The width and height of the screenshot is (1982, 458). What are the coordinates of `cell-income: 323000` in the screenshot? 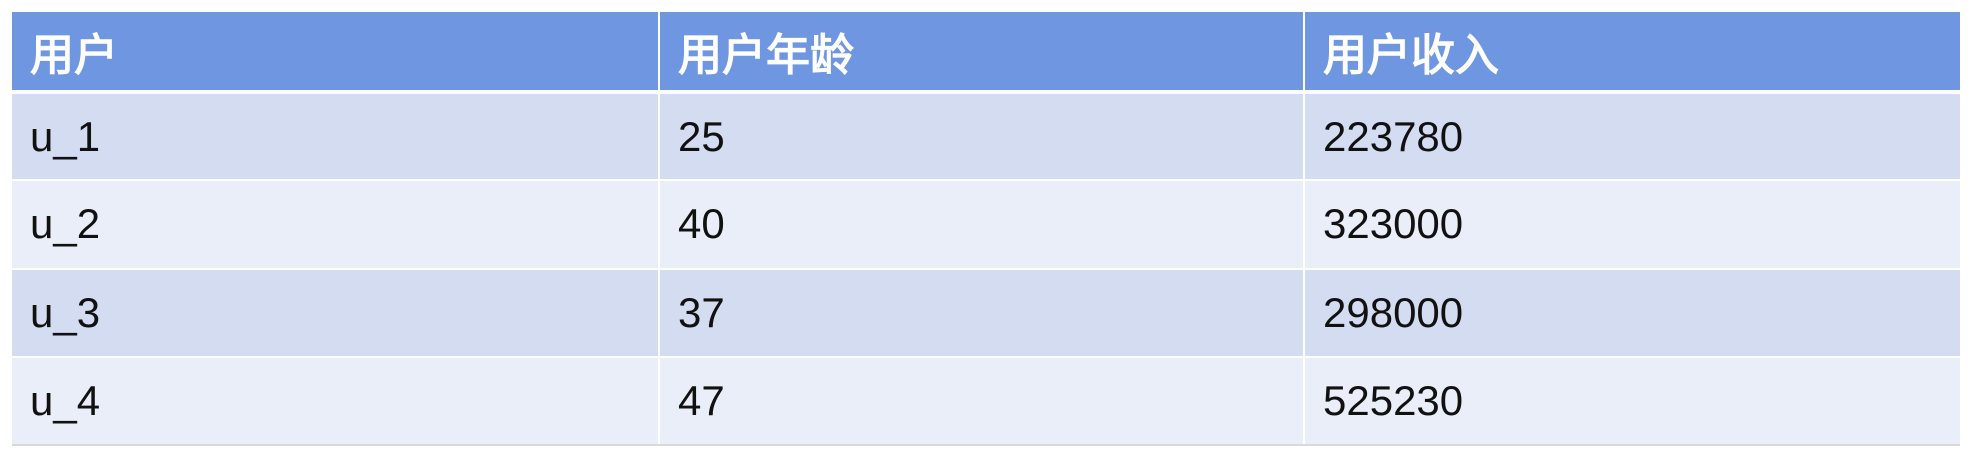 It's located at (1632, 225).